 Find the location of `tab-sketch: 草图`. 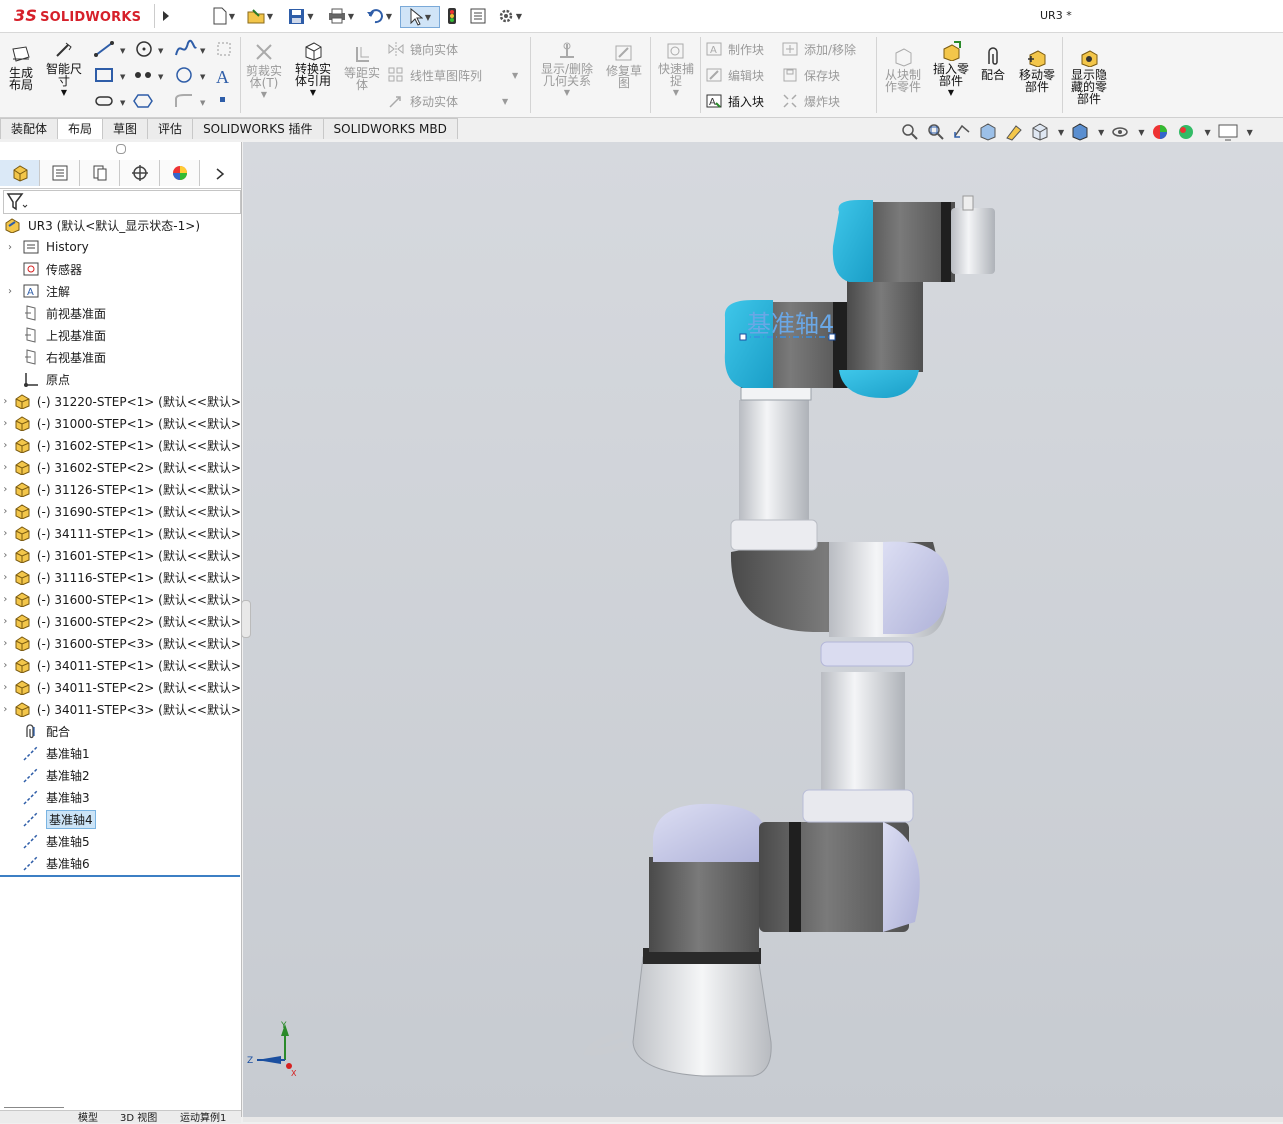

tab-sketch: 草图 is located at coordinates (125, 128).